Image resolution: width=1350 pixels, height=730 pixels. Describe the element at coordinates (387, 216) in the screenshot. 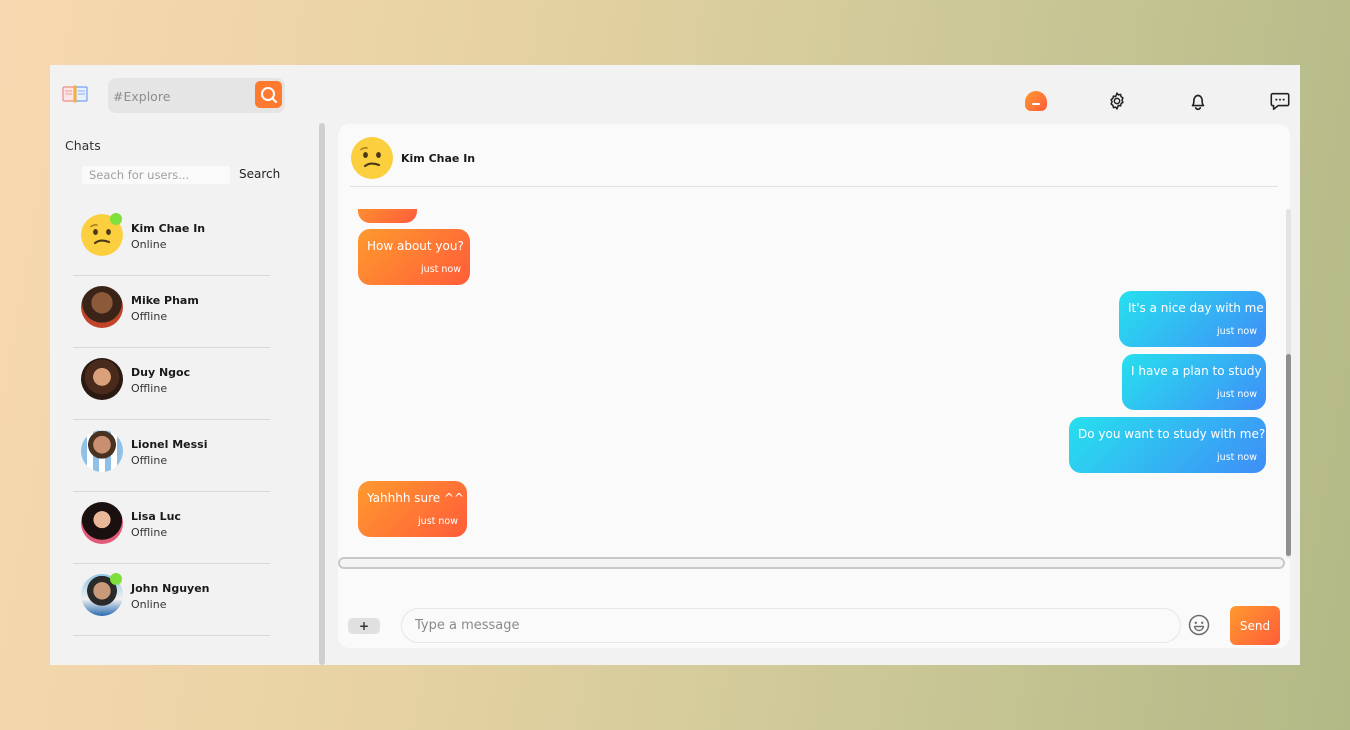

I see `message-bubble-partial` at that location.